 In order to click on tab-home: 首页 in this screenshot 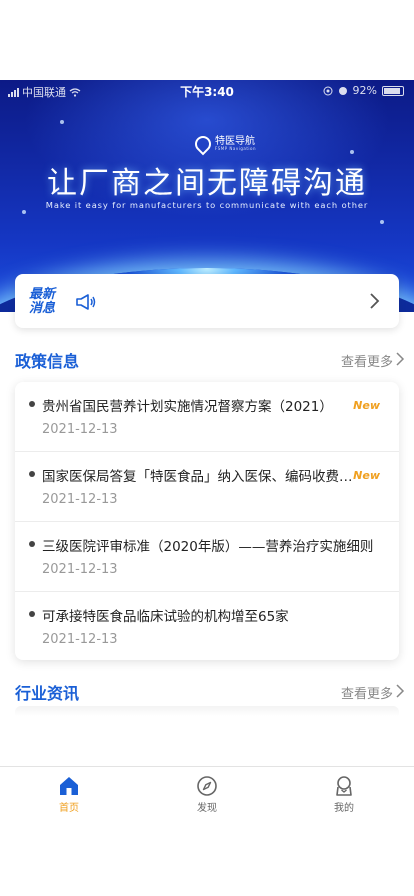, I will do `click(69, 794)`.